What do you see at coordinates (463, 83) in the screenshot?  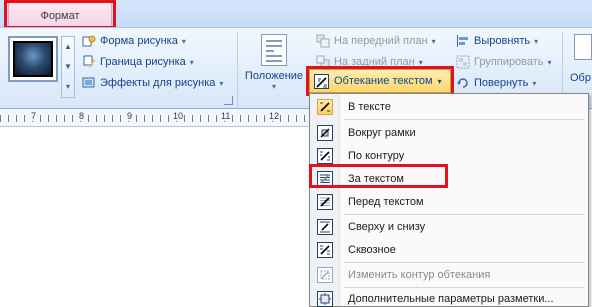 I see `rotate-icon` at bounding box center [463, 83].